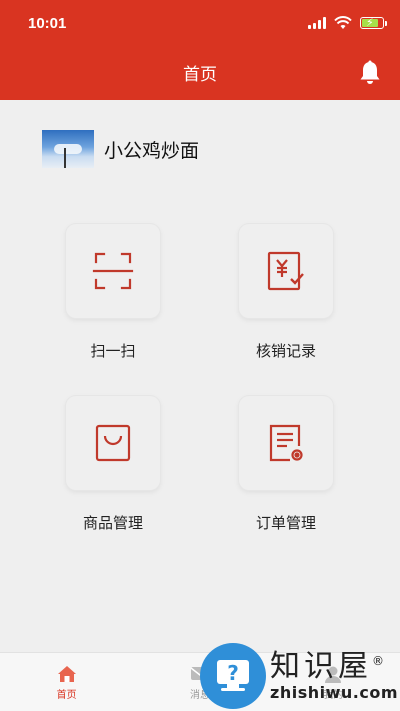 This screenshot has width=400, height=711. I want to click on verification-record-tile, so click(286, 271).